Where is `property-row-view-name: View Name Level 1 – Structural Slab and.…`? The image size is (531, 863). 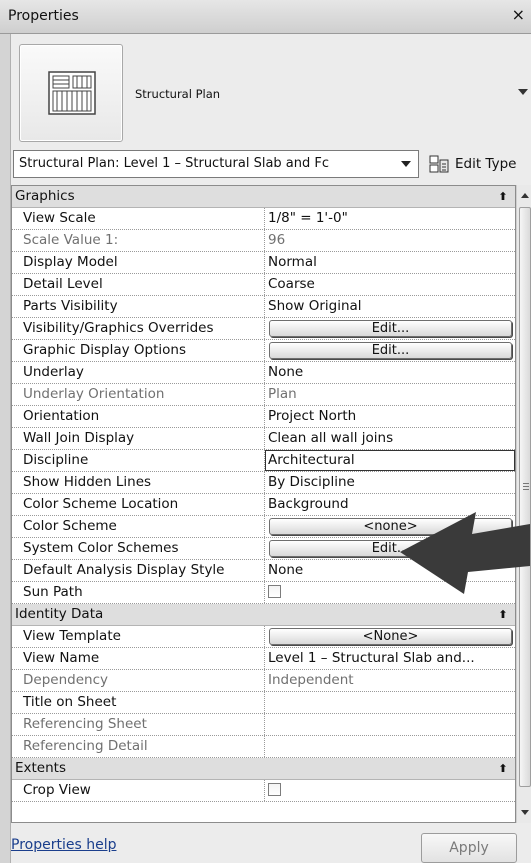
property-row-view-name: View Name Level 1 – Structural Slab and.… is located at coordinates (263, 659).